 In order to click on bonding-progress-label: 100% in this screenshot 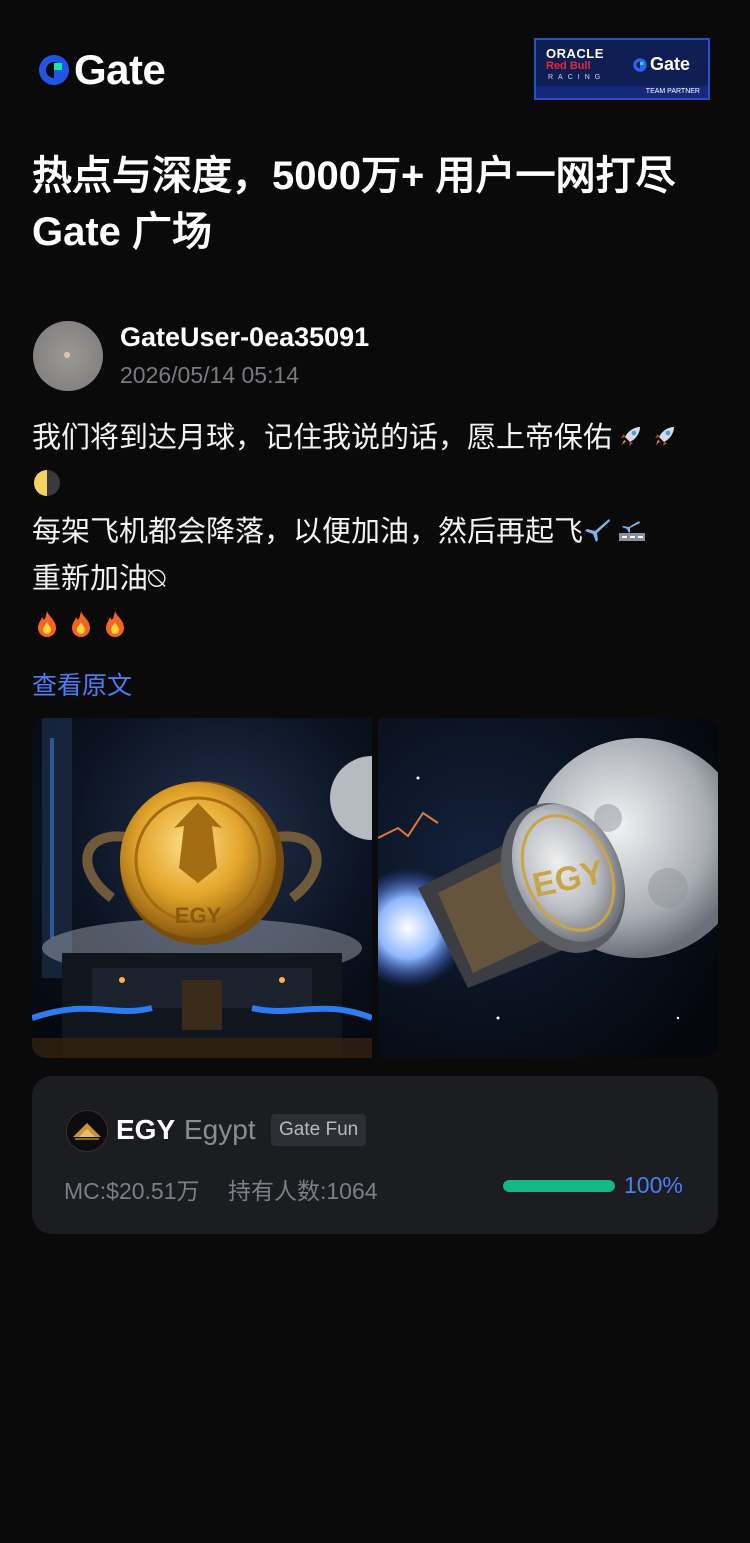, I will do `click(653, 1185)`.